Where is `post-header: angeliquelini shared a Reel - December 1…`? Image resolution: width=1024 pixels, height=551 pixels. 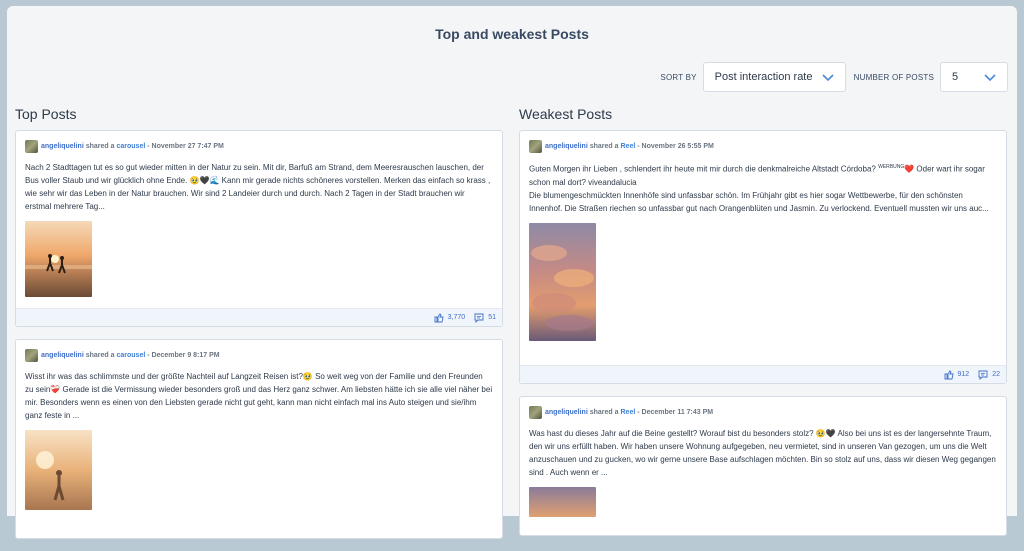 post-header: angeliquelini shared a Reel - December 1… is located at coordinates (763, 412).